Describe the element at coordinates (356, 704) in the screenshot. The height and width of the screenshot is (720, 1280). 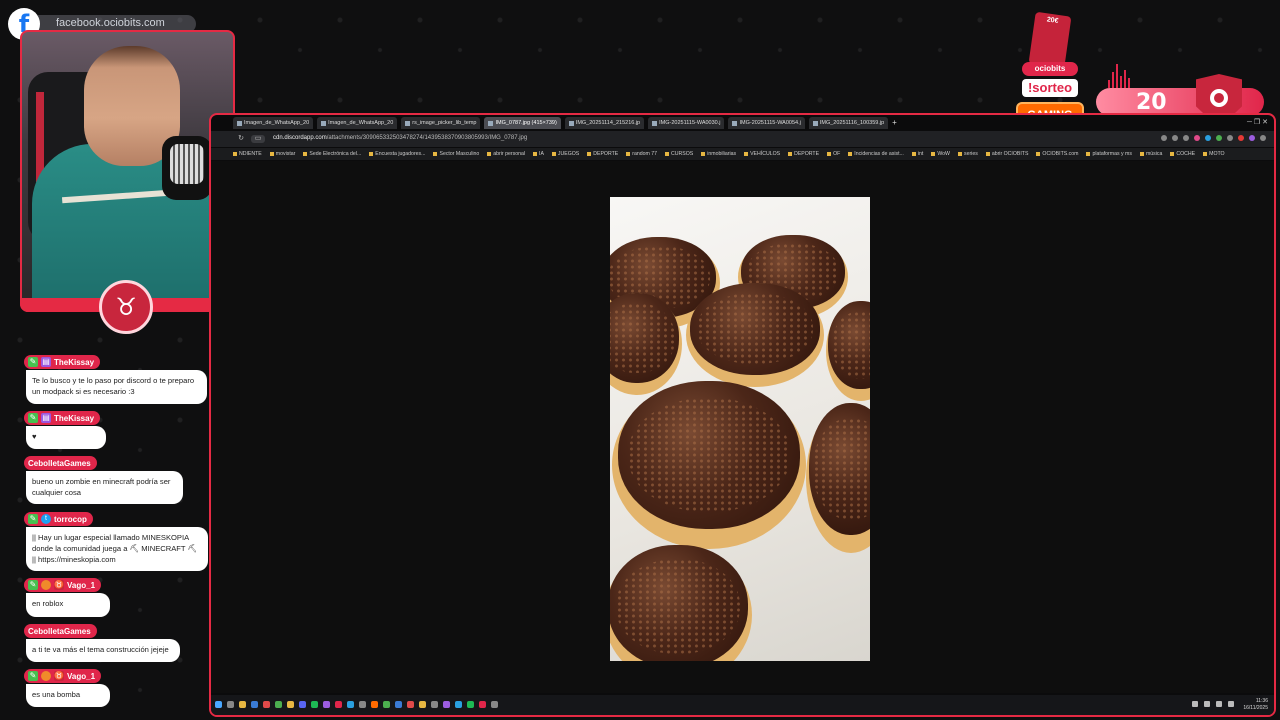
I see `taskbar-apps` at that location.